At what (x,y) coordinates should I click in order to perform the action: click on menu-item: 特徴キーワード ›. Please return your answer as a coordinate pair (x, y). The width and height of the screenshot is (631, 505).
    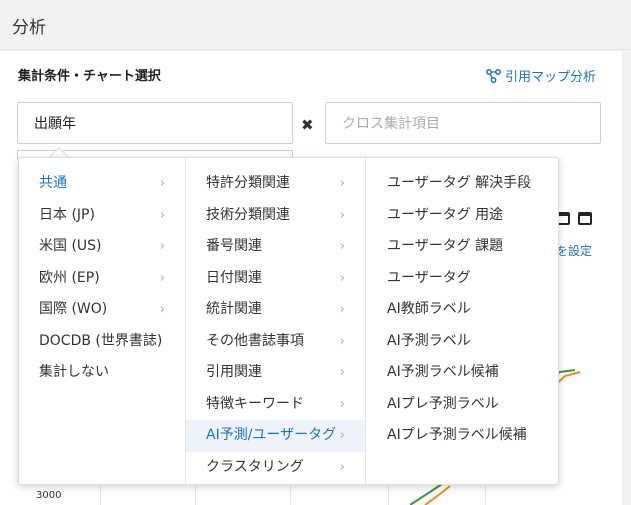
    Looking at the image, I should click on (275, 405).